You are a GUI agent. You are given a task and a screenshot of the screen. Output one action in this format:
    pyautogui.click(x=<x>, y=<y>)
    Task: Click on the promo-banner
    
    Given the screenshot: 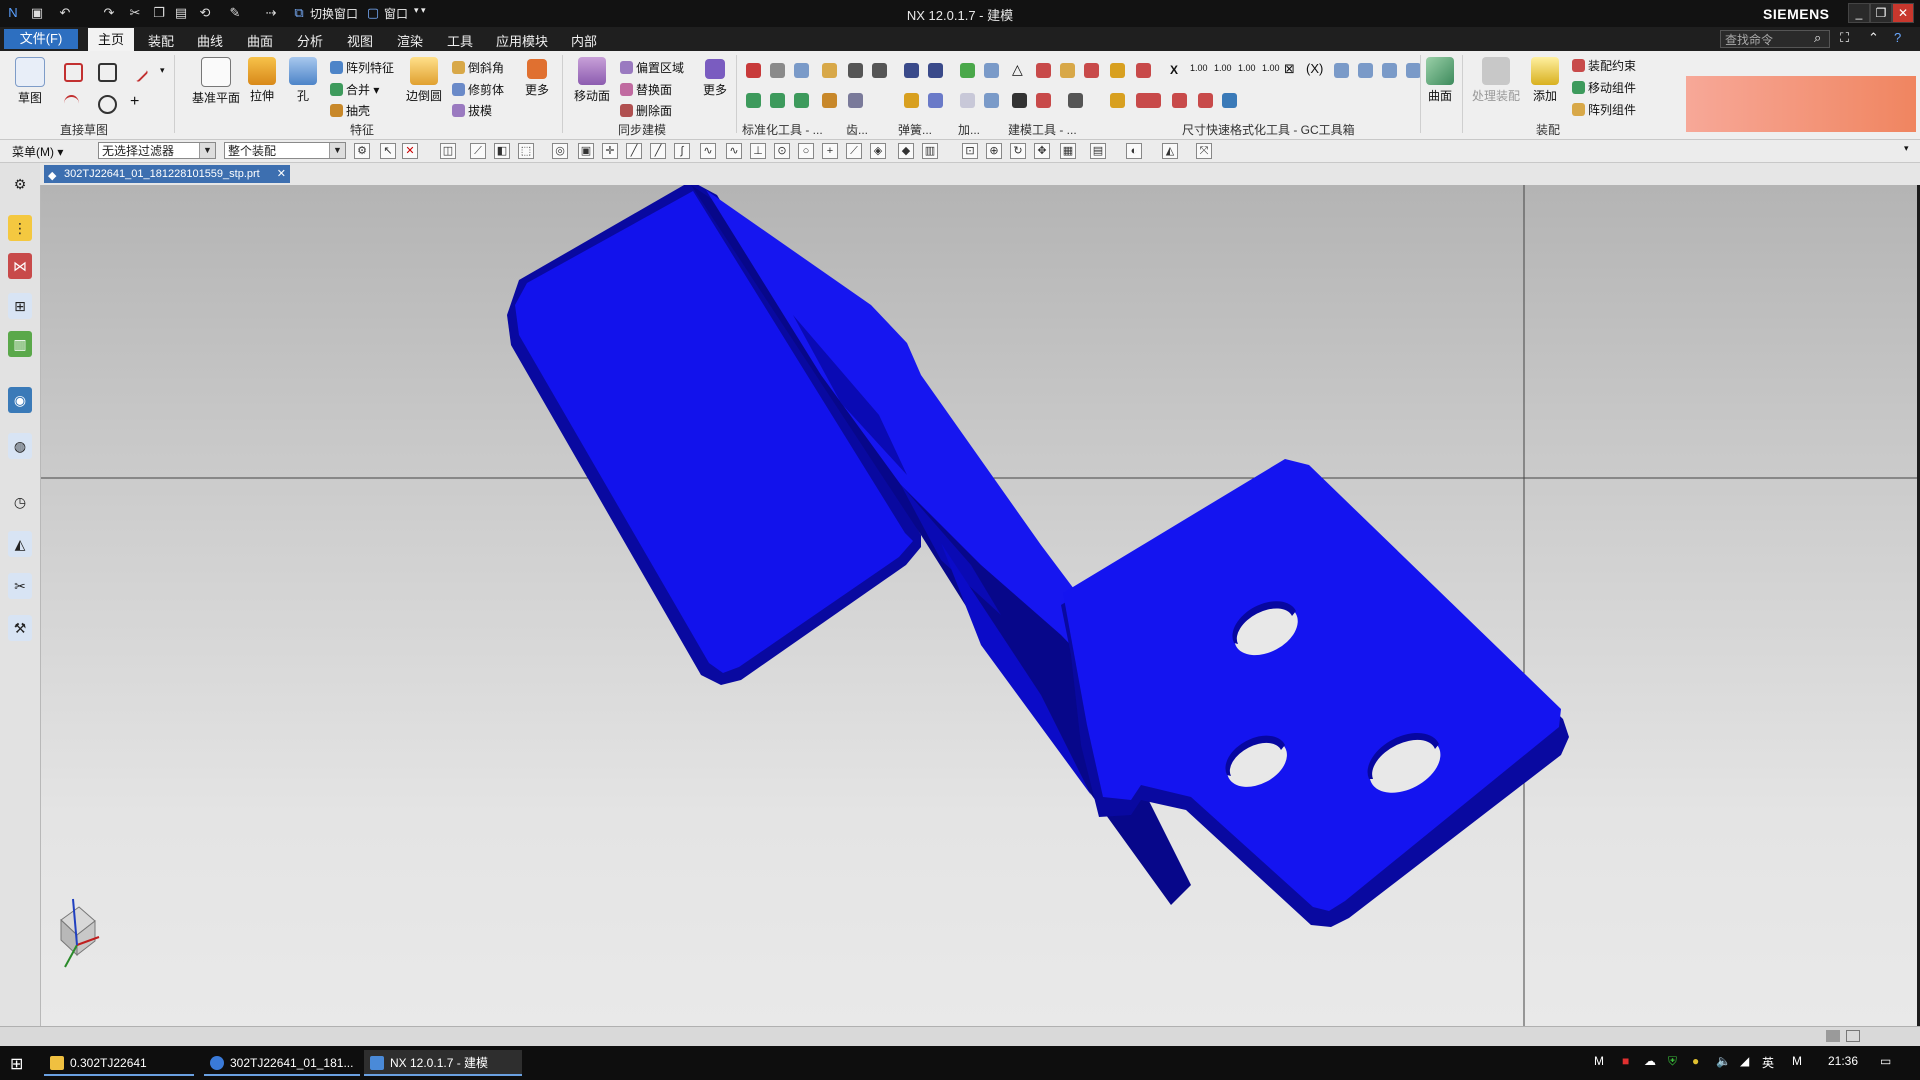 What is the action you would take?
    pyautogui.click(x=1801, y=104)
    